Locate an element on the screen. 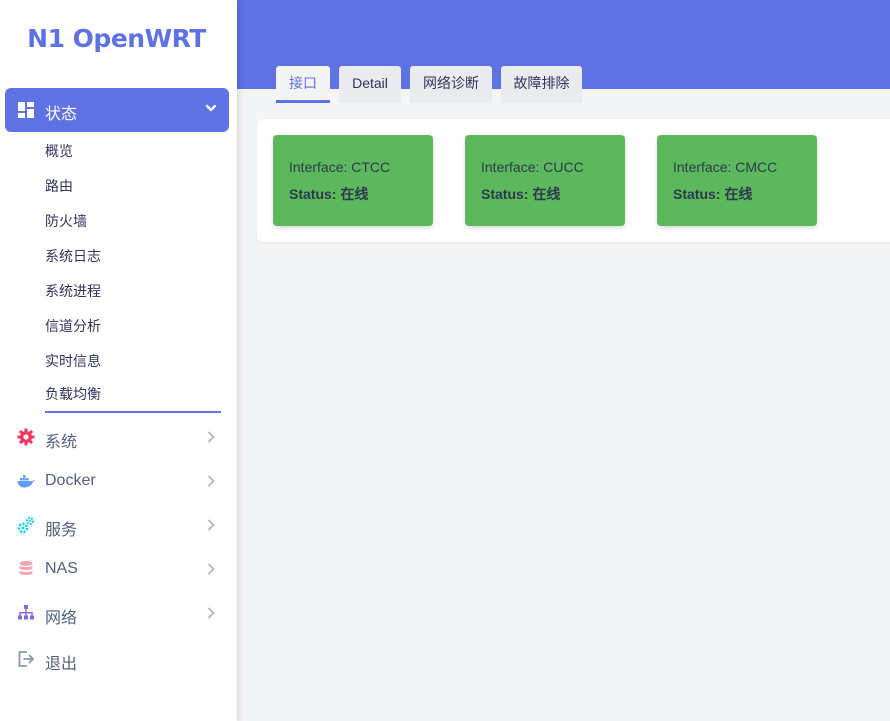 This screenshot has height=721, width=890. menu-item-network: 网络 is located at coordinates (118, 613).